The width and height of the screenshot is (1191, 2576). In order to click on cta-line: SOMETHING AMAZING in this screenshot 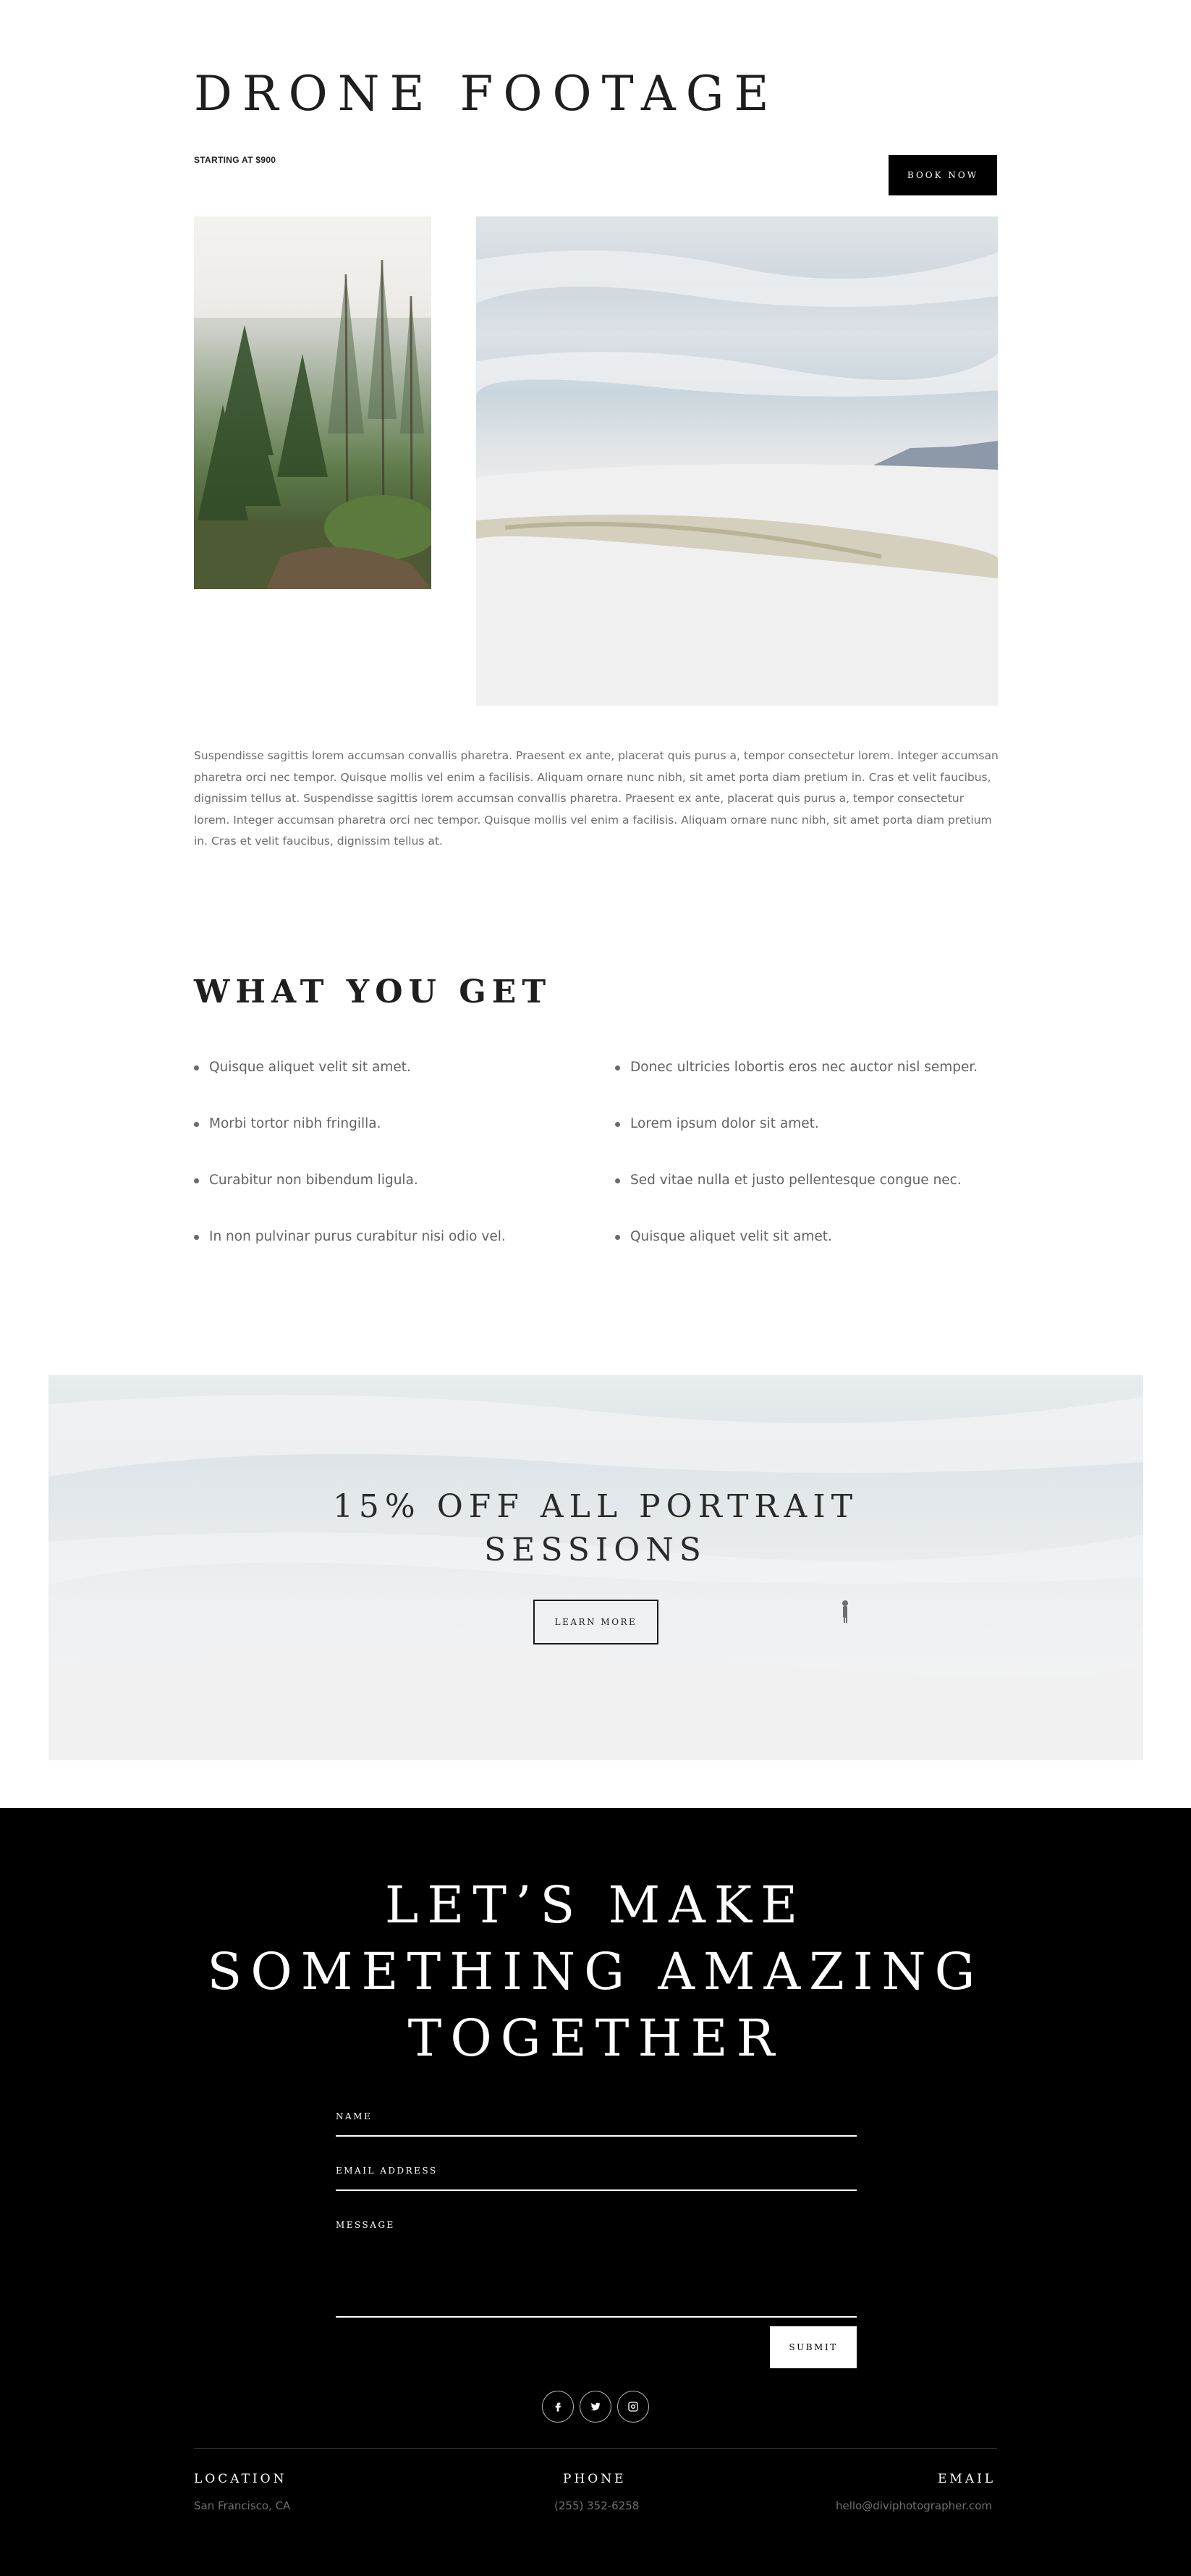, I will do `click(595, 1972)`.